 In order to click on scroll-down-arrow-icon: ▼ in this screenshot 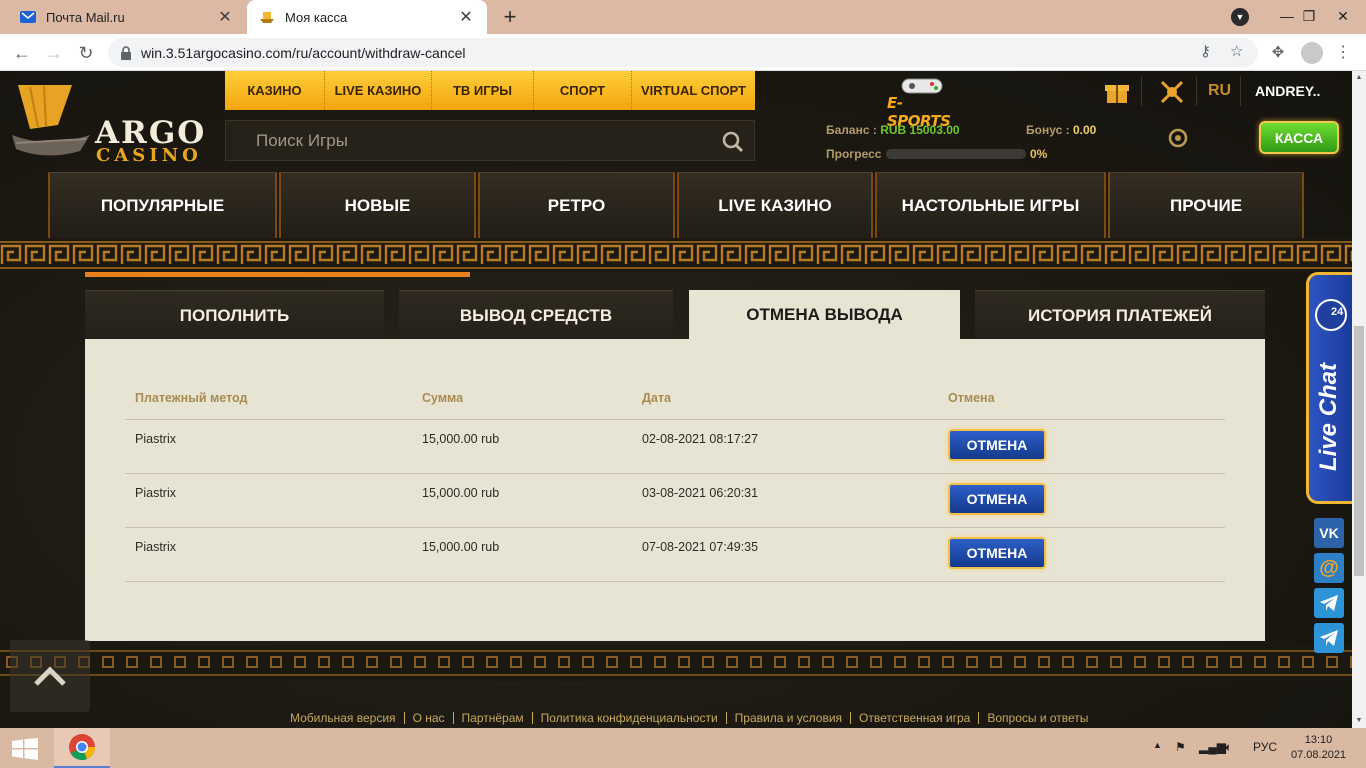, I will do `click(1359, 721)`.